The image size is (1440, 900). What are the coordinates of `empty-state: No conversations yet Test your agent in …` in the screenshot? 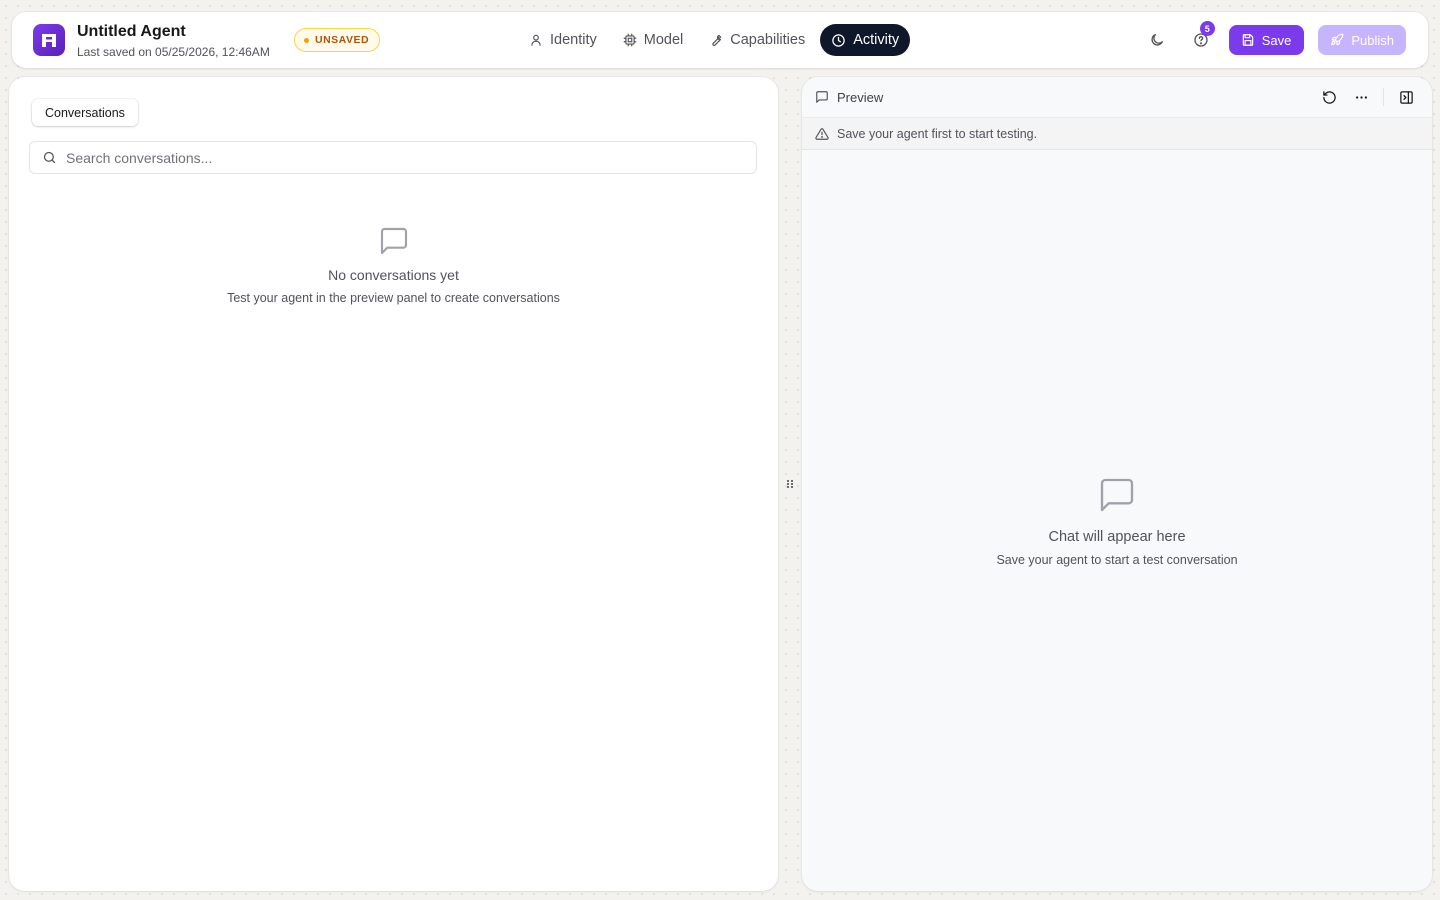 It's located at (393, 265).